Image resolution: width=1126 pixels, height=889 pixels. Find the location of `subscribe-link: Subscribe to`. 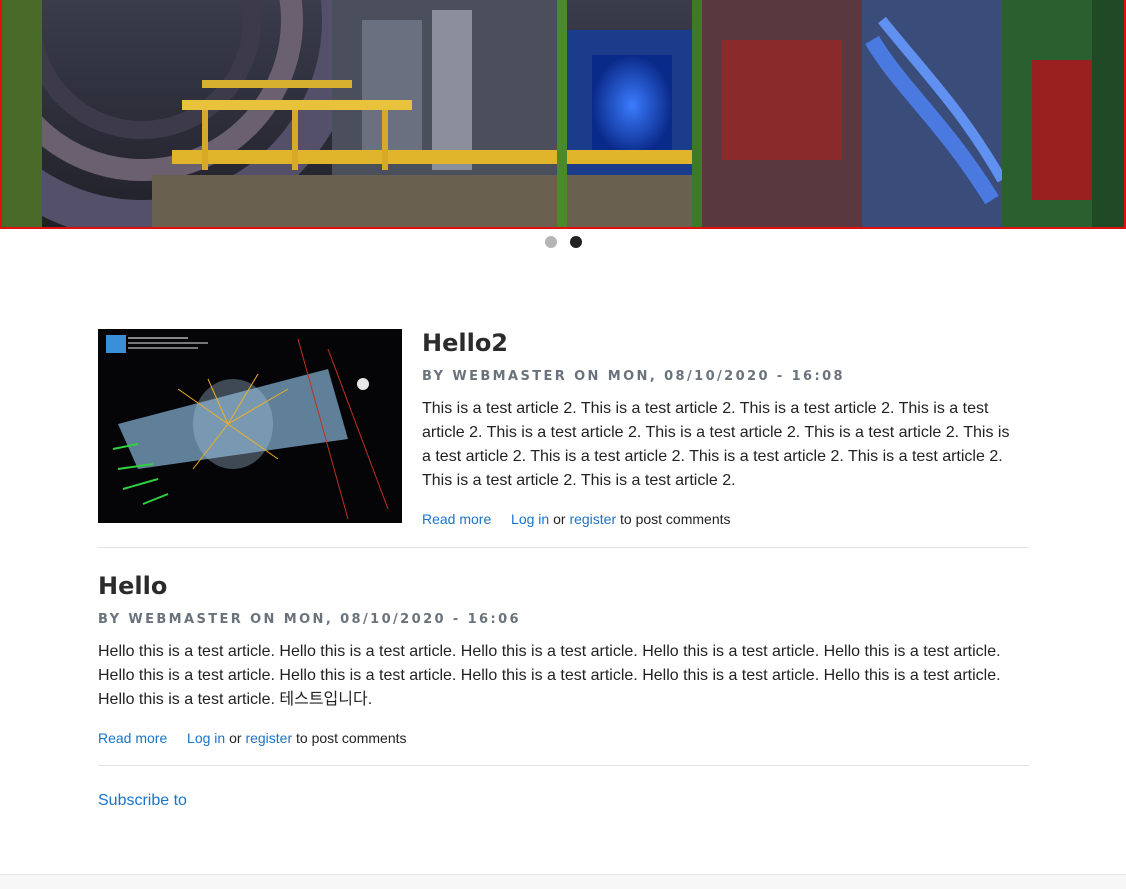

subscribe-link: Subscribe to is located at coordinates (142, 801).